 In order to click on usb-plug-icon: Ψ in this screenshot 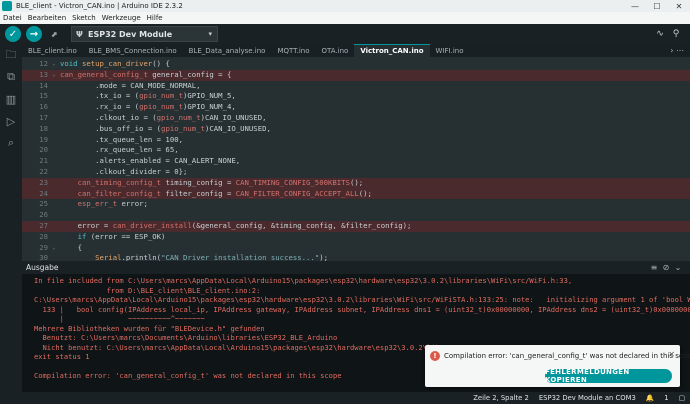, I will do `click(79, 34)`.